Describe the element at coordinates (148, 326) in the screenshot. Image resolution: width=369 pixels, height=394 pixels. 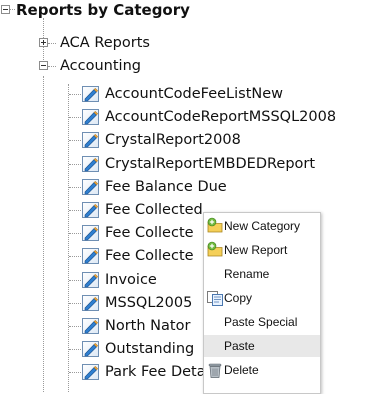
I see `report-label: North Nator` at that location.